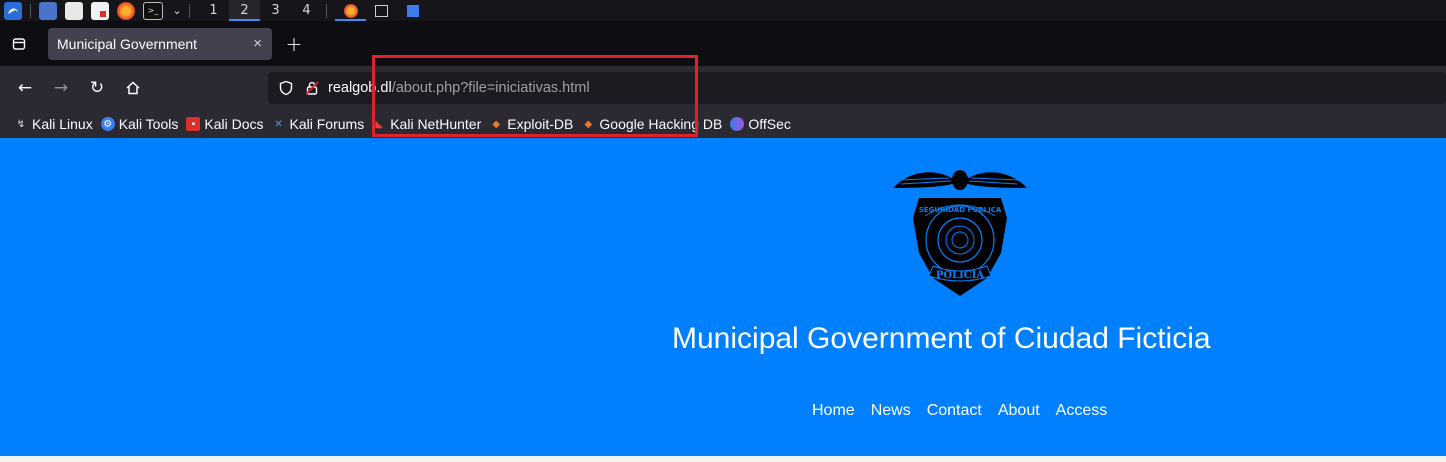 The image size is (1446, 462). I want to click on bookmark-kali-nethunter: ◣ Kali NetHunter, so click(426, 124).